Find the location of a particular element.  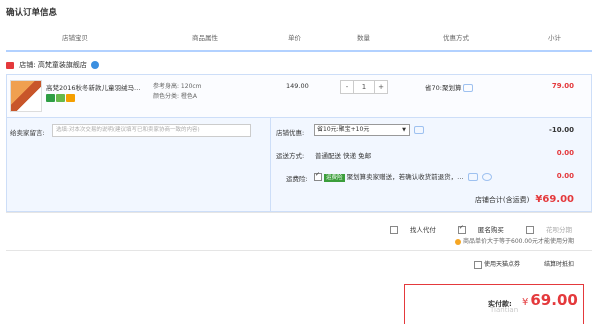

store-total-label: 店铺合计(含运费) is located at coordinates (502, 200).